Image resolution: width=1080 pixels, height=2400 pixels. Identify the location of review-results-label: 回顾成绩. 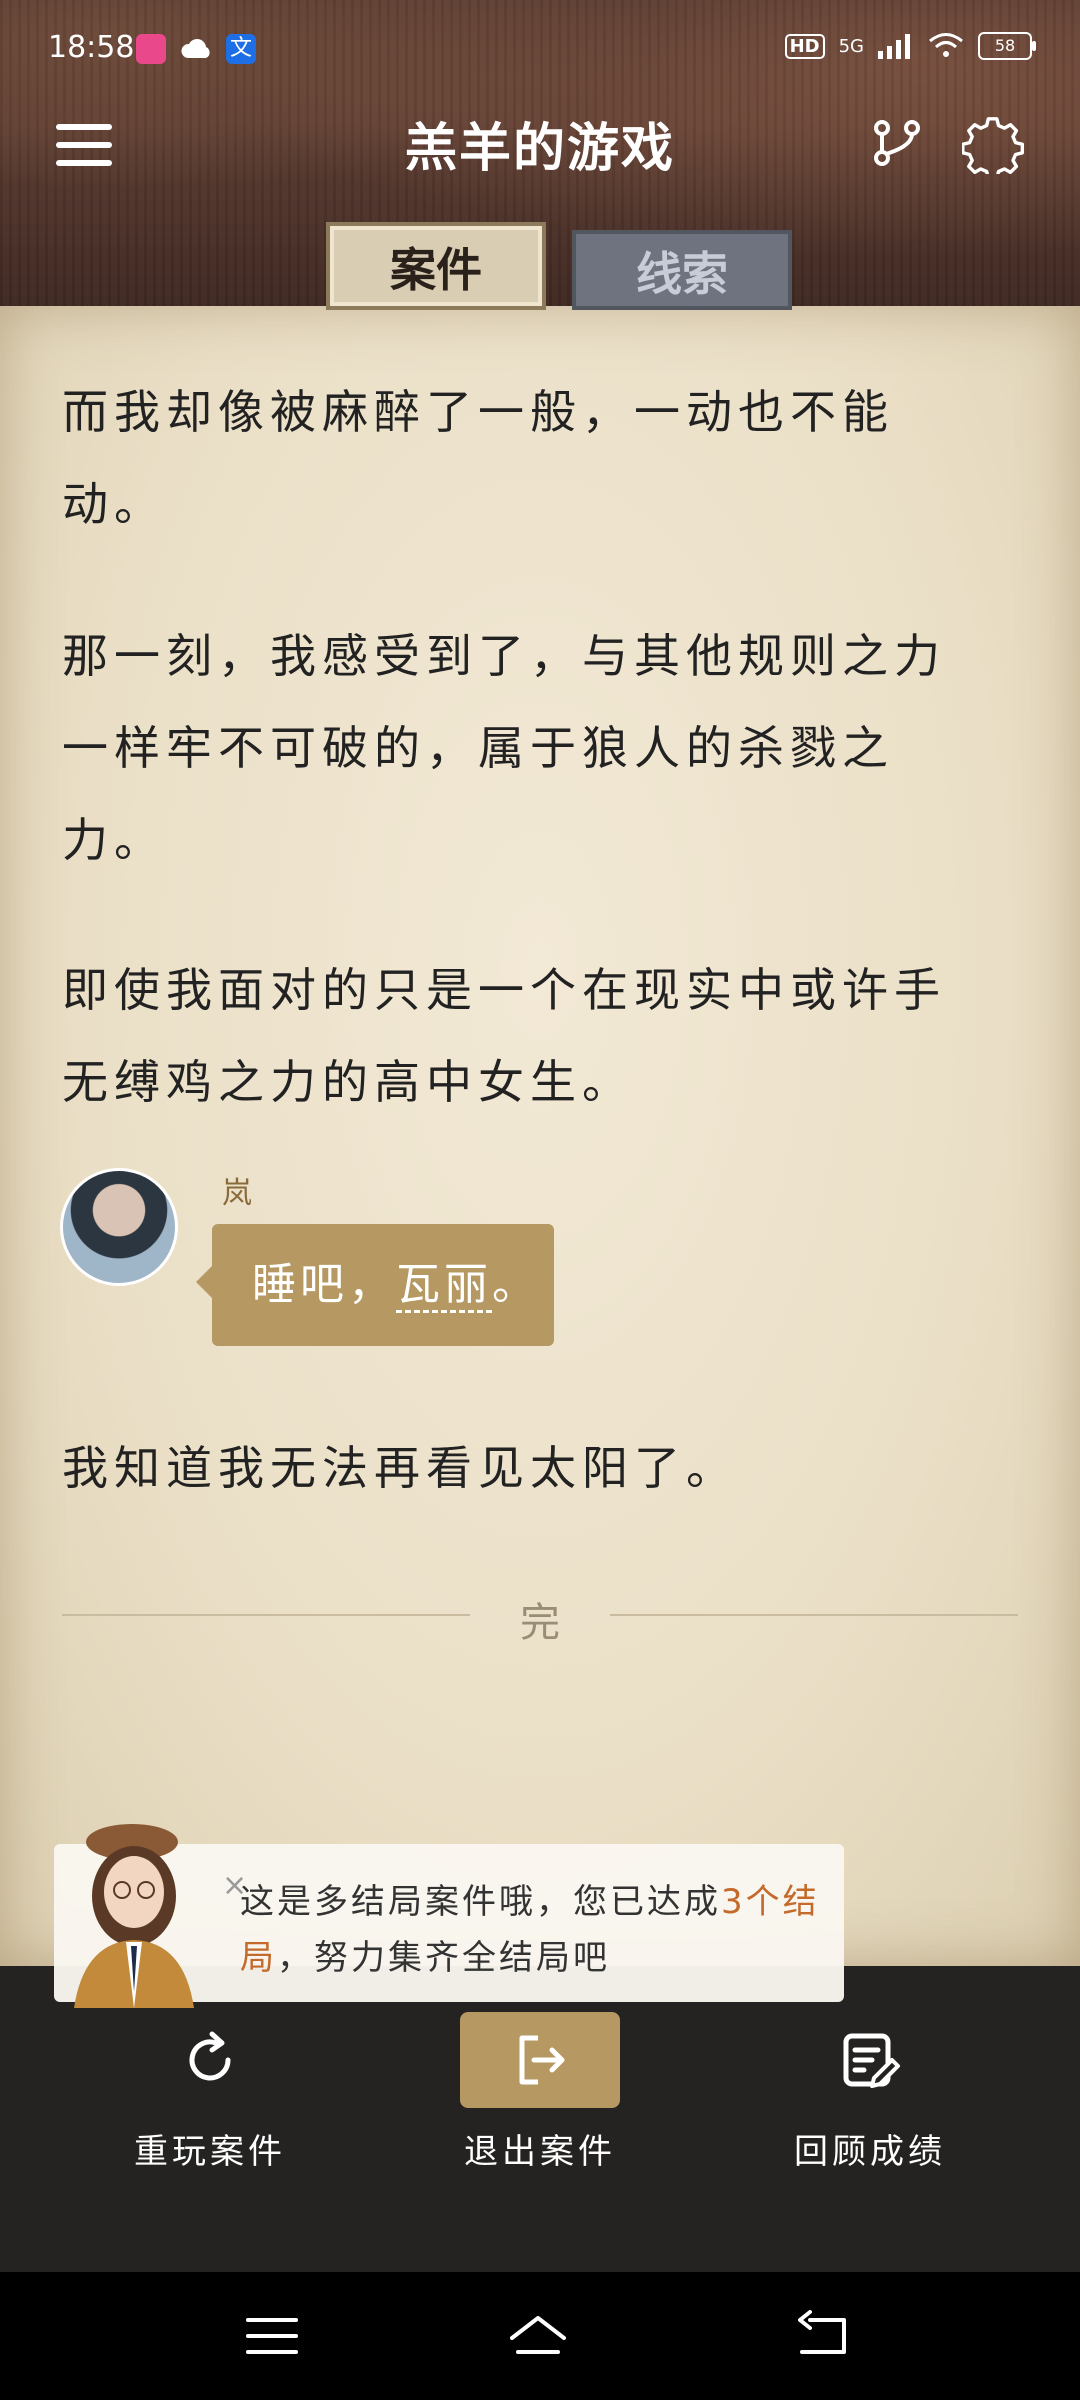
(870, 2152).